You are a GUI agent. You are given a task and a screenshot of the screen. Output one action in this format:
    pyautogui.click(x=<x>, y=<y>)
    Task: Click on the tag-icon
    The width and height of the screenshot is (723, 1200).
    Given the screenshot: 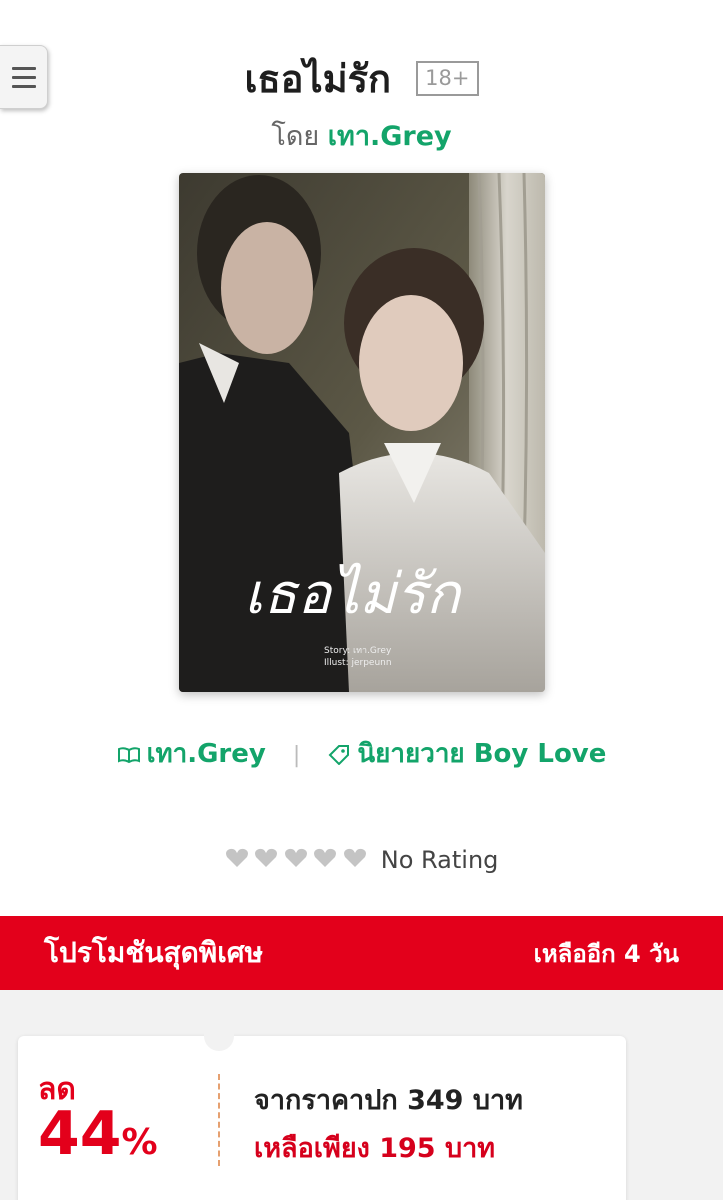 What is the action you would take?
    pyautogui.click(x=339, y=755)
    